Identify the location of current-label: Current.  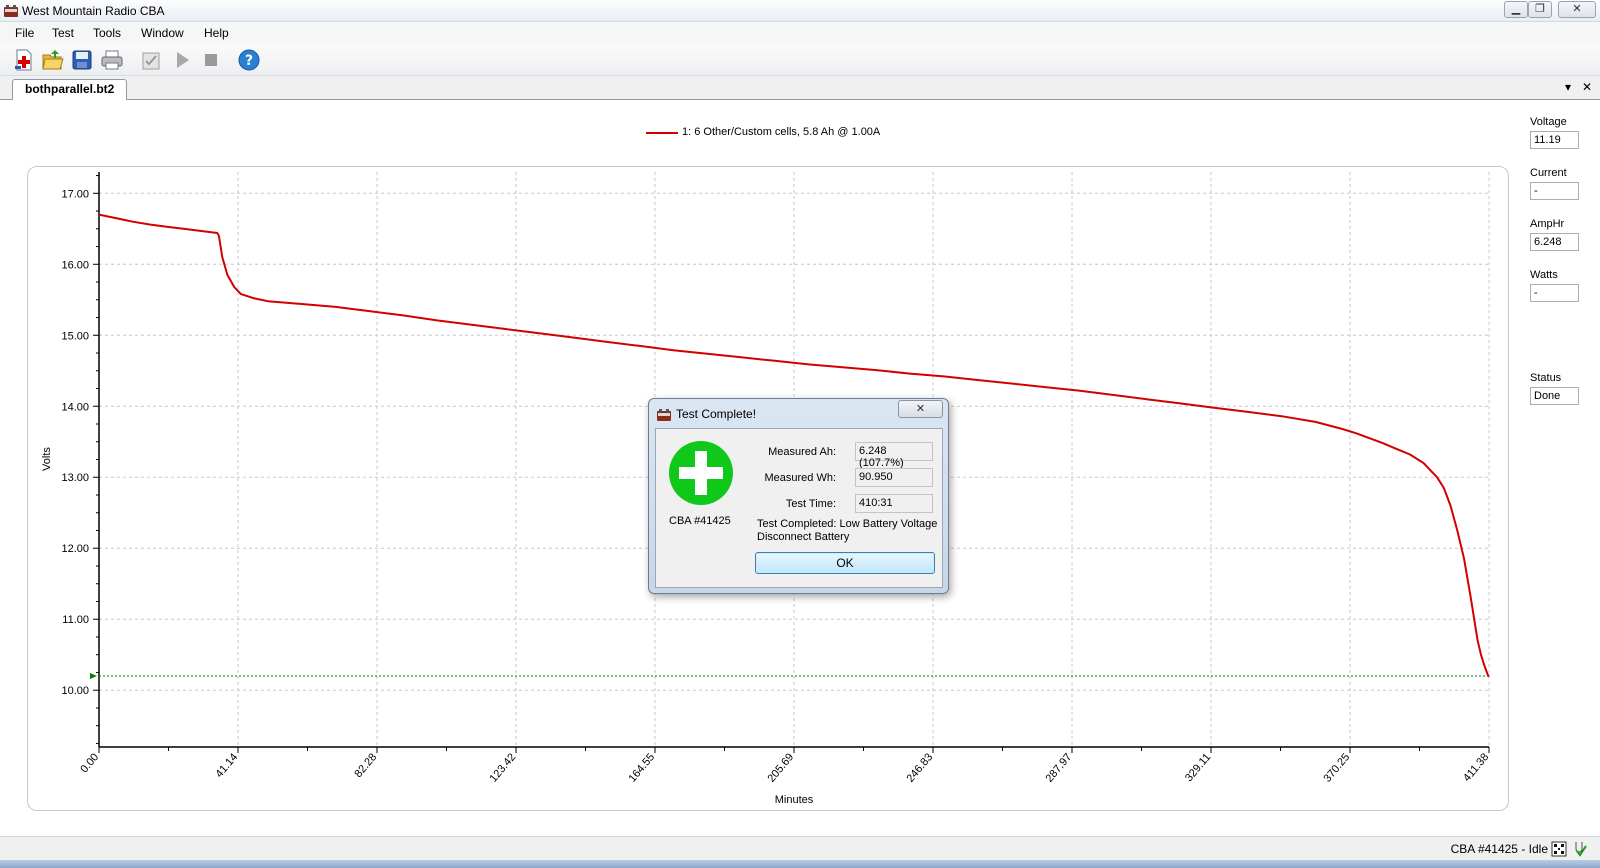
(1548, 173).